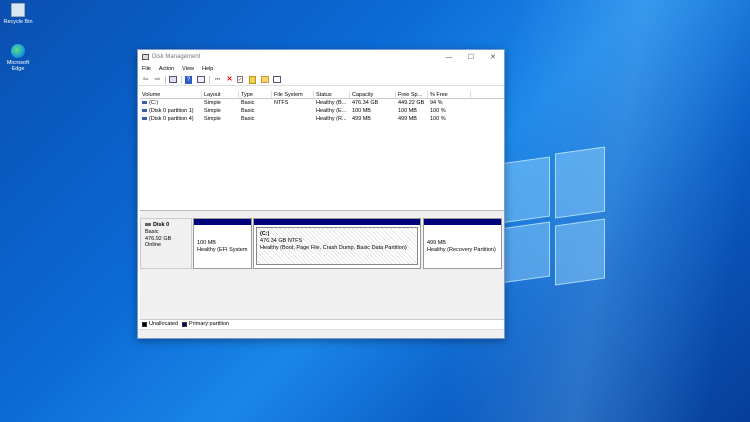 The image size is (750, 422). I want to click on minimize-button: —, so click(449, 57).